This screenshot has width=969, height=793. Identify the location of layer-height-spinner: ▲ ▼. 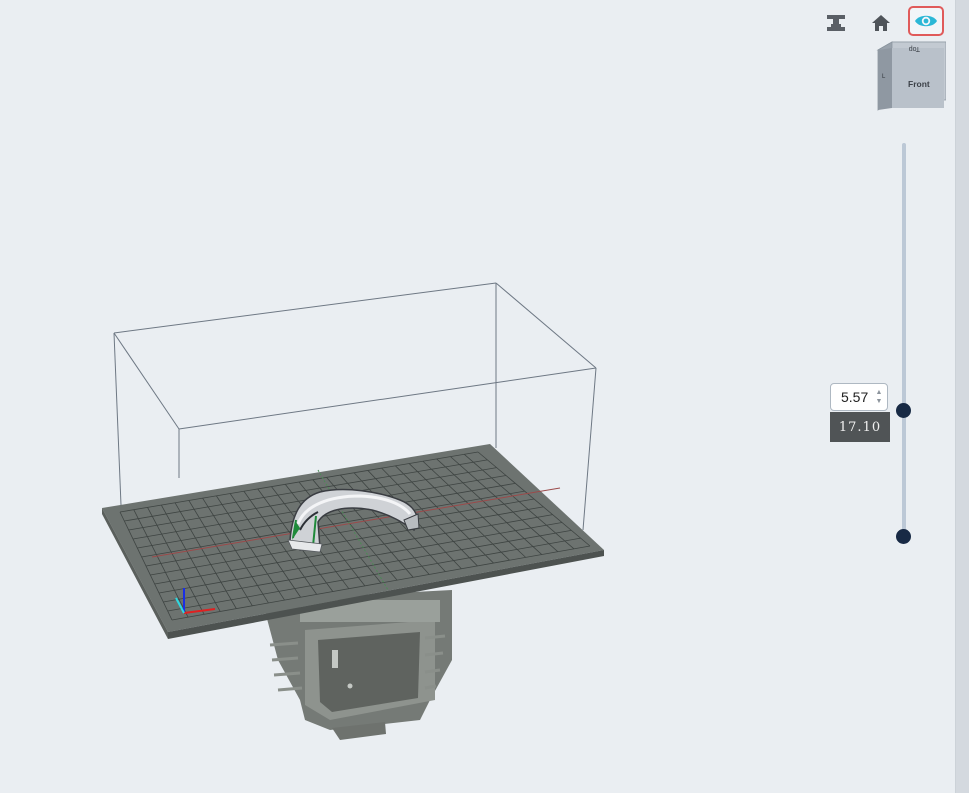
(879, 397).